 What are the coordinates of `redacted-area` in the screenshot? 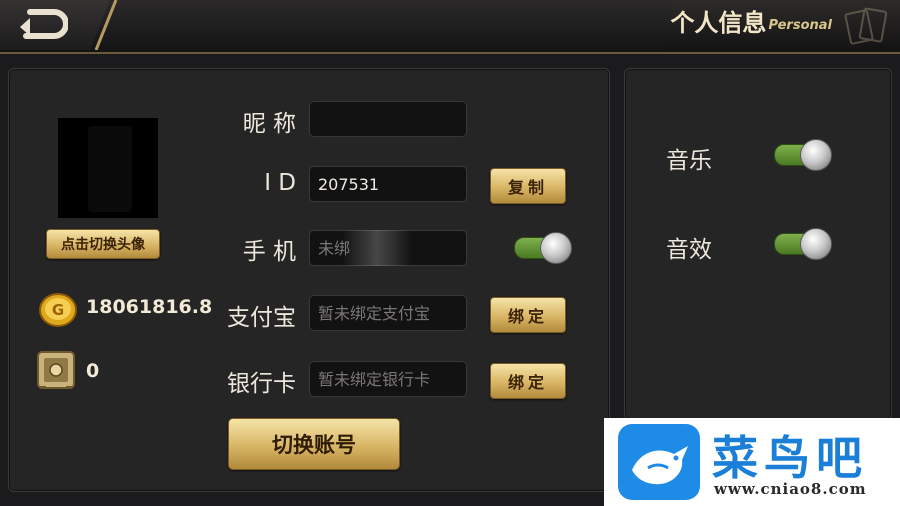 It's located at (377, 248).